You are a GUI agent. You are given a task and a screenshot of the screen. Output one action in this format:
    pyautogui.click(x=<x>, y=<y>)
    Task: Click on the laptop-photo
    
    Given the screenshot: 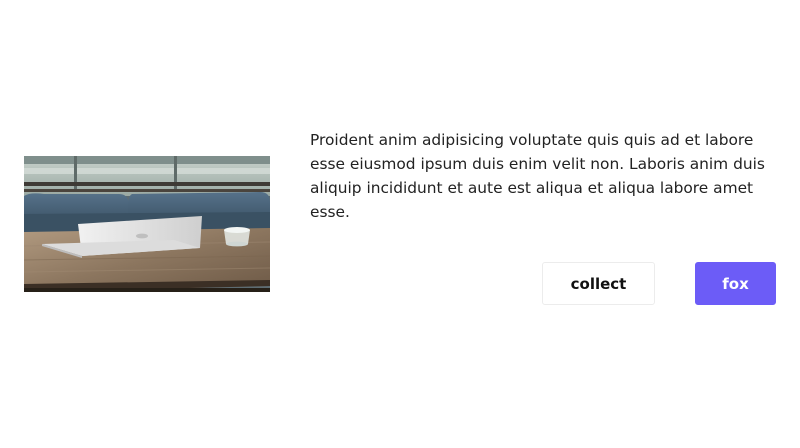 What is the action you would take?
    pyautogui.click(x=147, y=224)
    